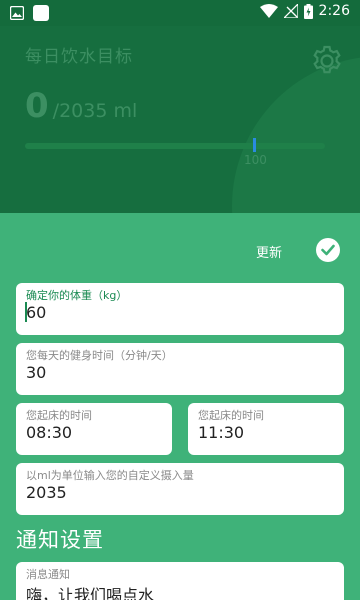 The width and height of the screenshot is (360, 600). What do you see at coordinates (180, 13) in the screenshot?
I see `status-bar: 2:26` at bounding box center [180, 13].